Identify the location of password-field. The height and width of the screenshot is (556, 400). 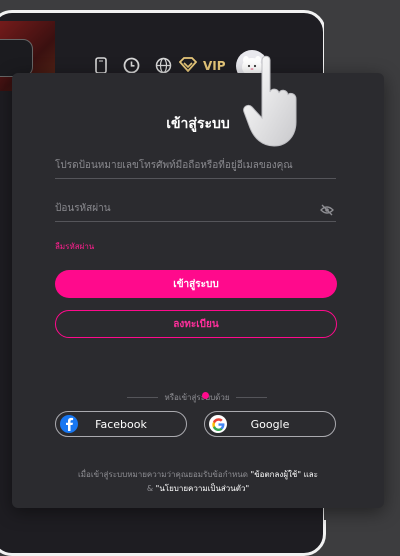
(195, 208).